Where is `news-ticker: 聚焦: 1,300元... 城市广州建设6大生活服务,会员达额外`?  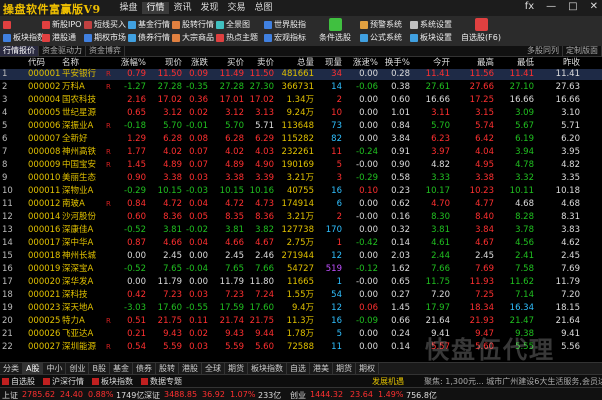
news-ticker: 聚焦: 1,300元... 城市广州建设6大生活服务,会员达额外 is located at coordinates (513, 381).